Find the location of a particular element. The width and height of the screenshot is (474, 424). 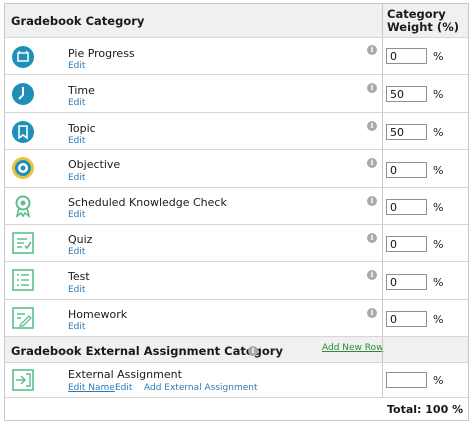

category-name: Homework is located at coordinates (98, 314).